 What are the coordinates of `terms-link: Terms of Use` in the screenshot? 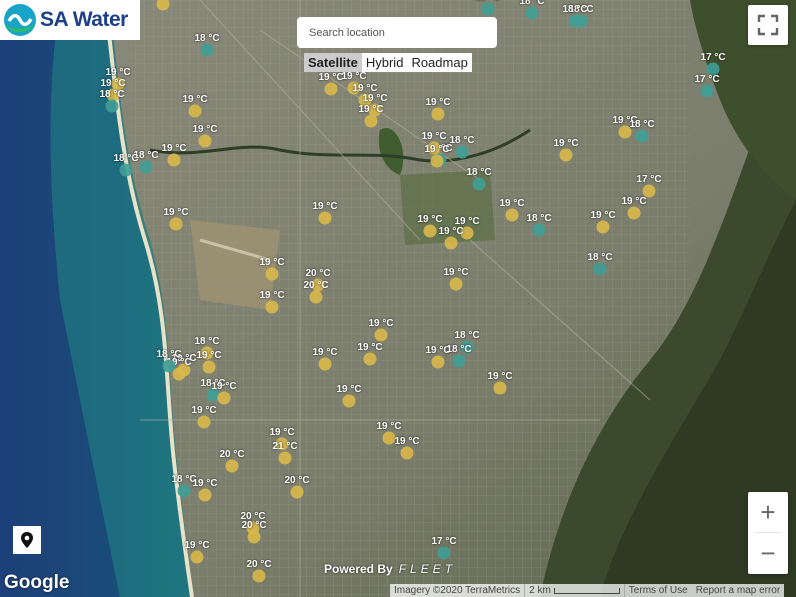 It's located at (658, 590).